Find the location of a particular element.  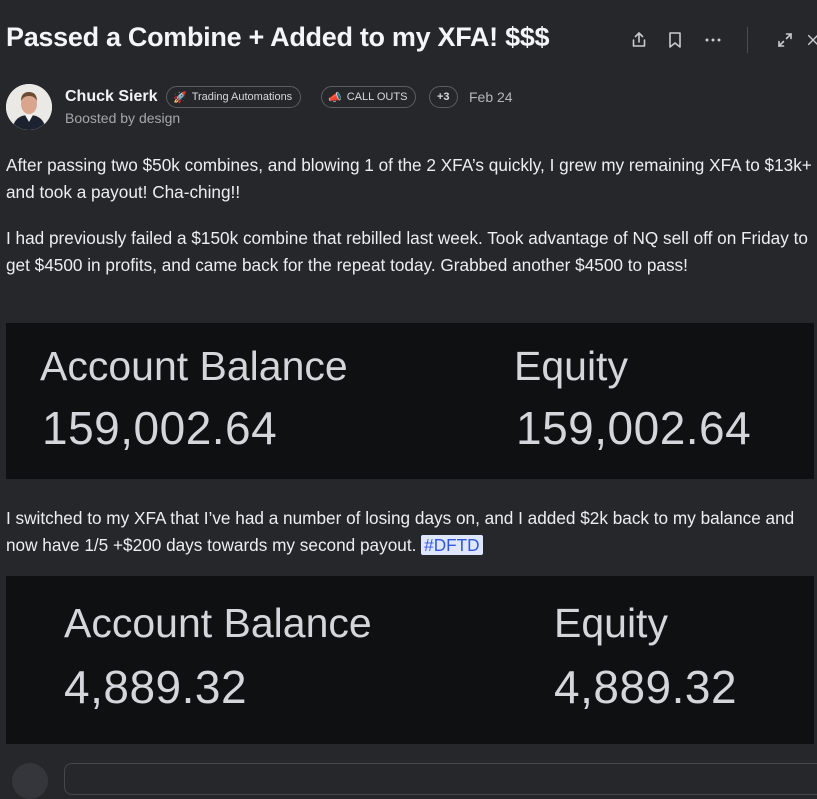

post-date: Feb 24 is located at coordinates (491, 97).